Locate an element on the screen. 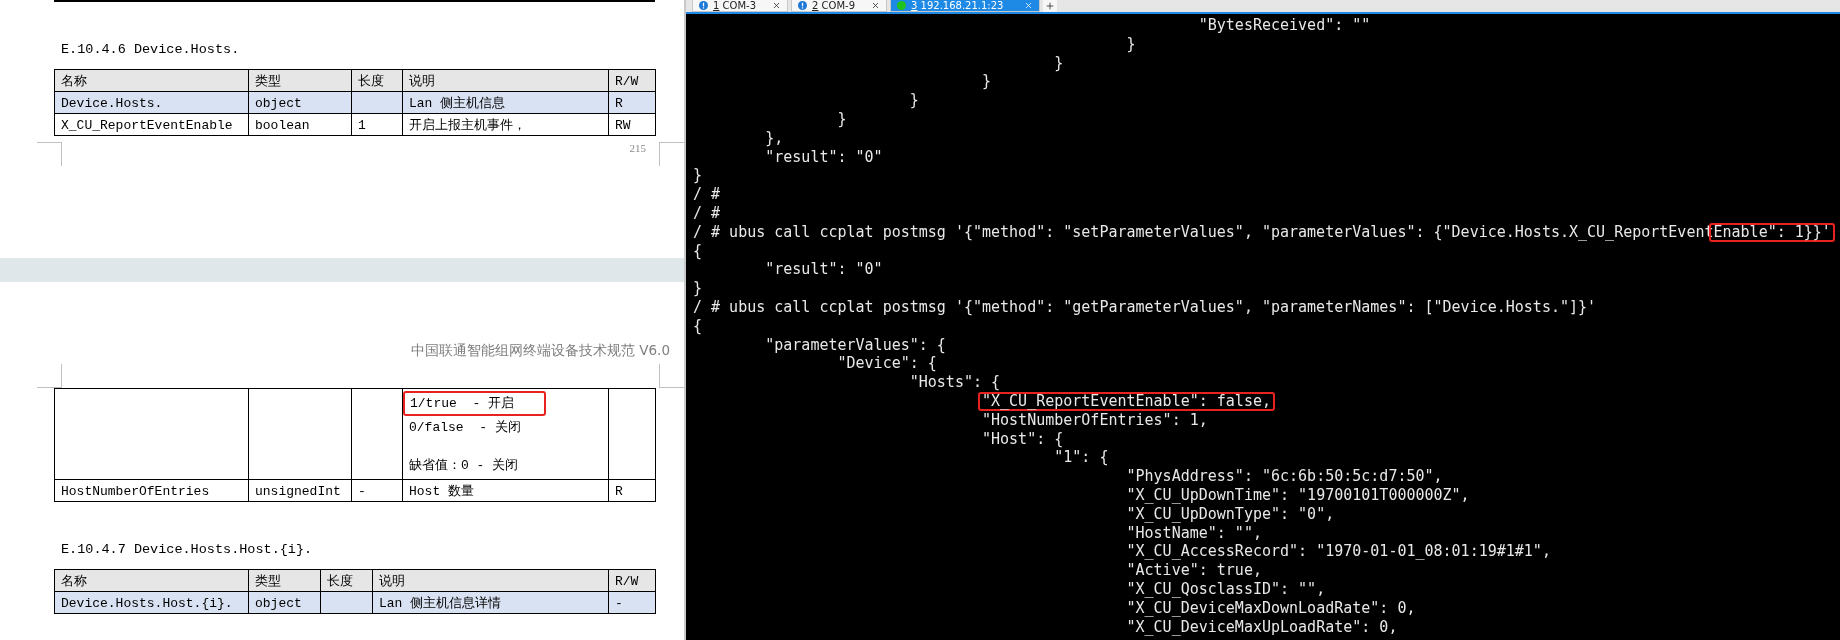 Image resolution: width=1840 pixels, height=640 pixels. cell-text: 缺省值：0 - 关闭 is located at coordinates (464, 466).